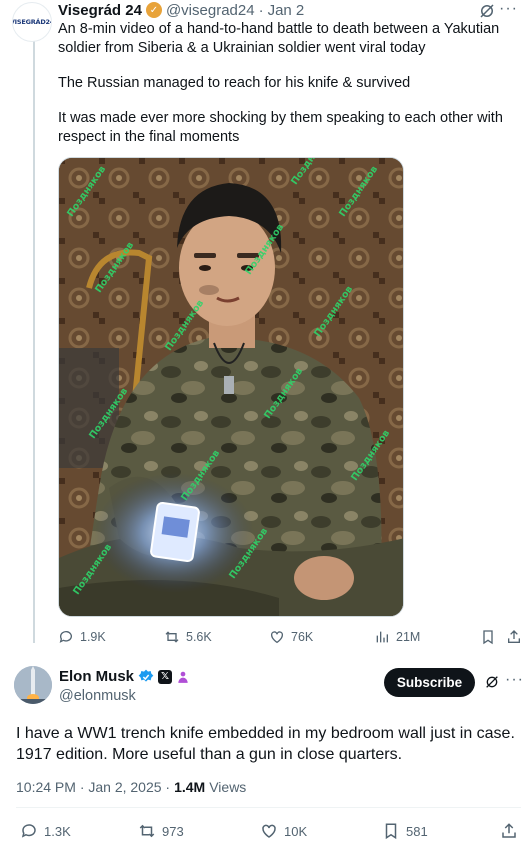 This screenshot has width=530, height=855. I want to click on main-more-options-icon: ···, so click(514, 680).